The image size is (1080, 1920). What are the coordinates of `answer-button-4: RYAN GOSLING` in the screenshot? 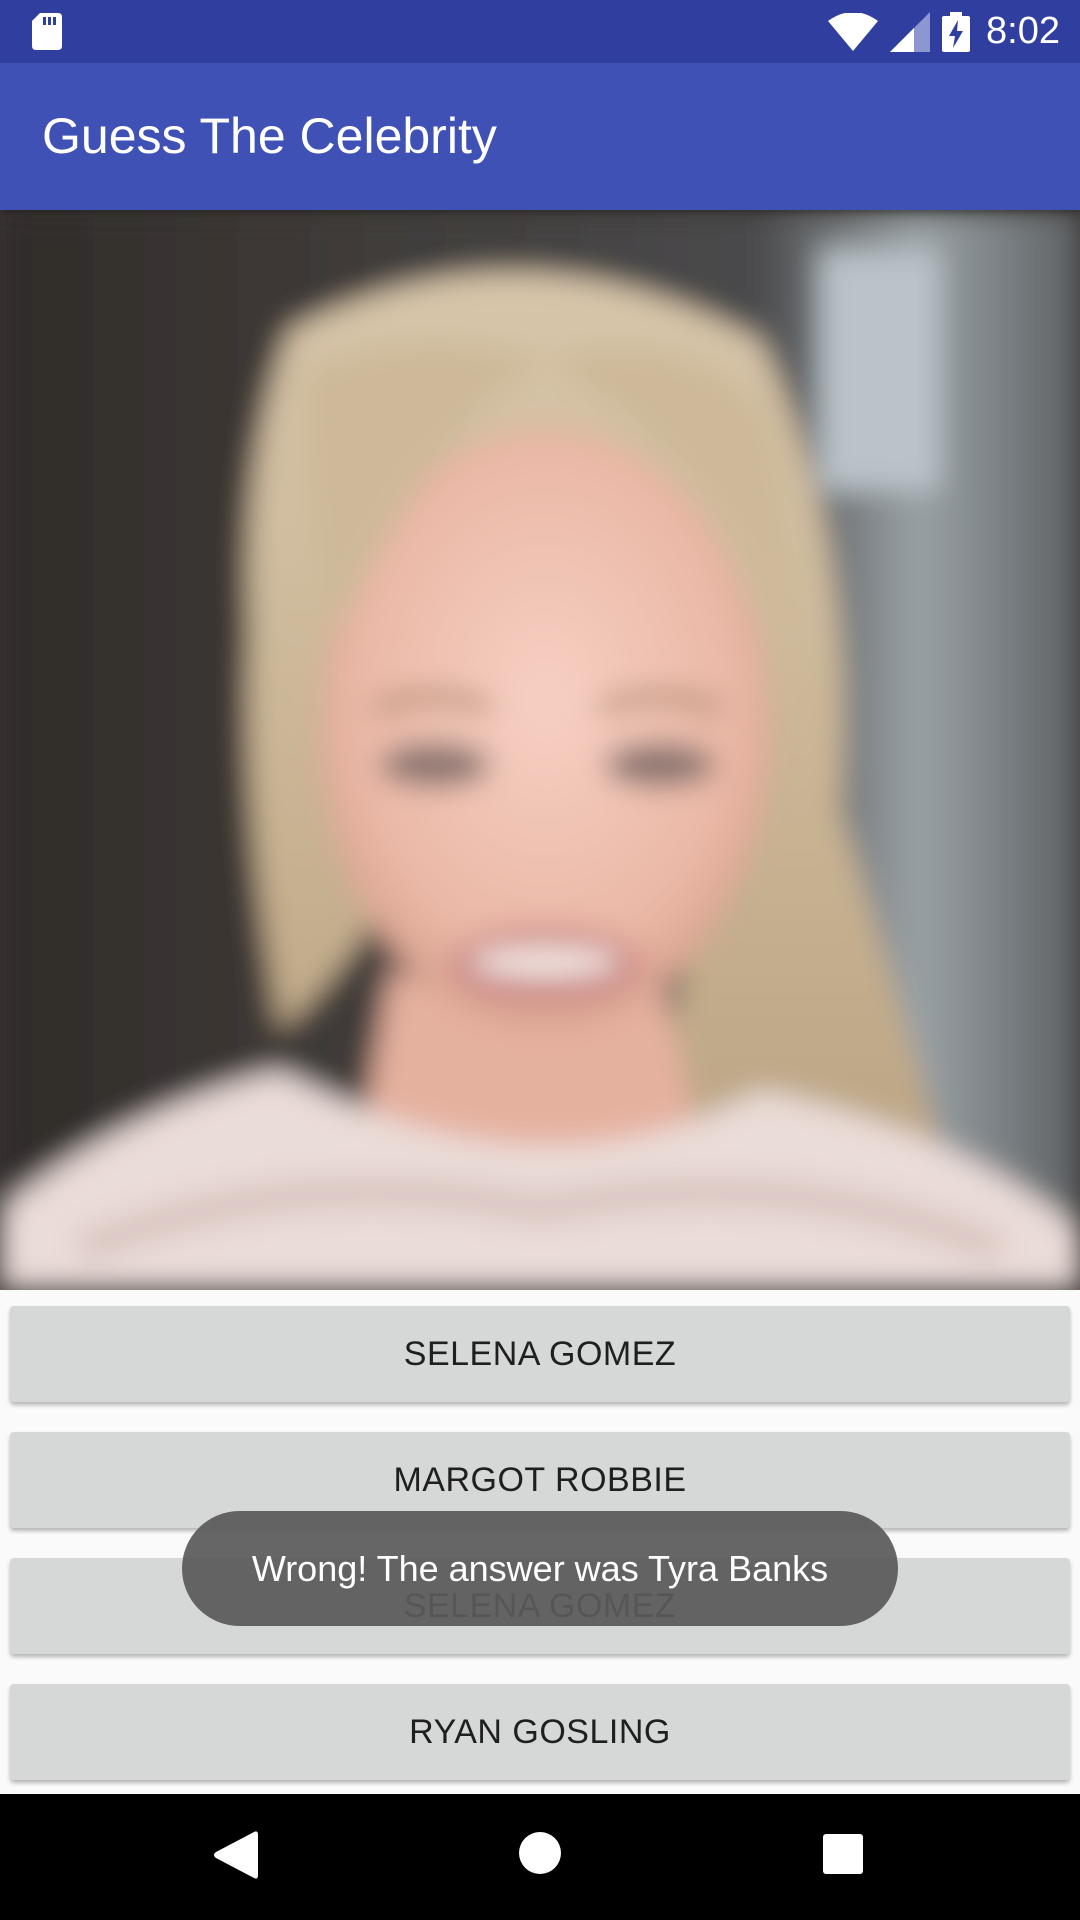 It's located at (540, 1732).